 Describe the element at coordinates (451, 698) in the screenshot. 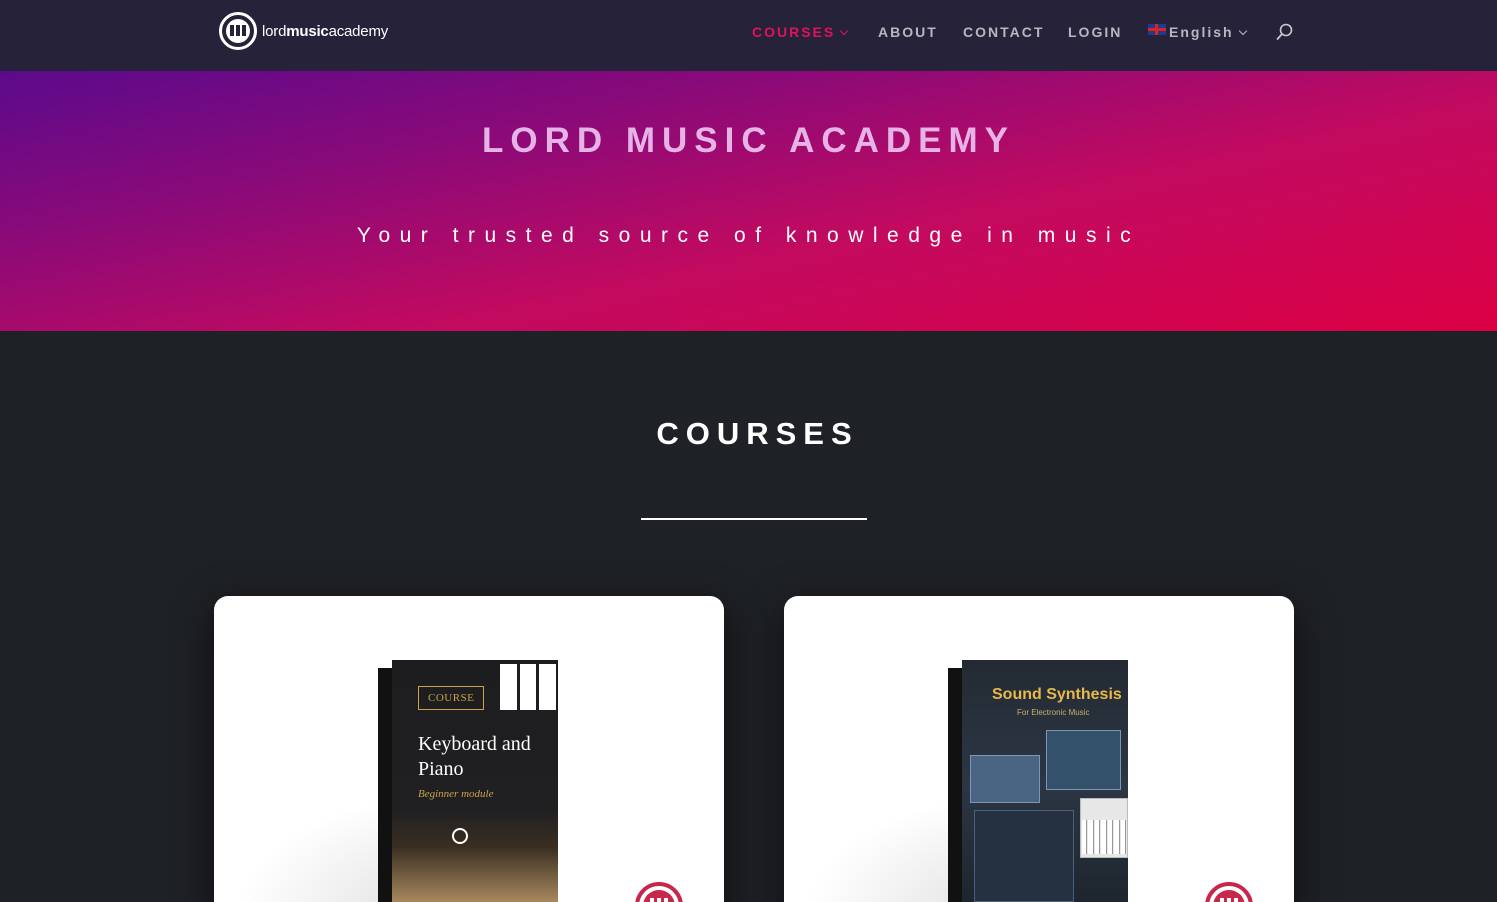

I see `course-tag: COURSE` at that location.